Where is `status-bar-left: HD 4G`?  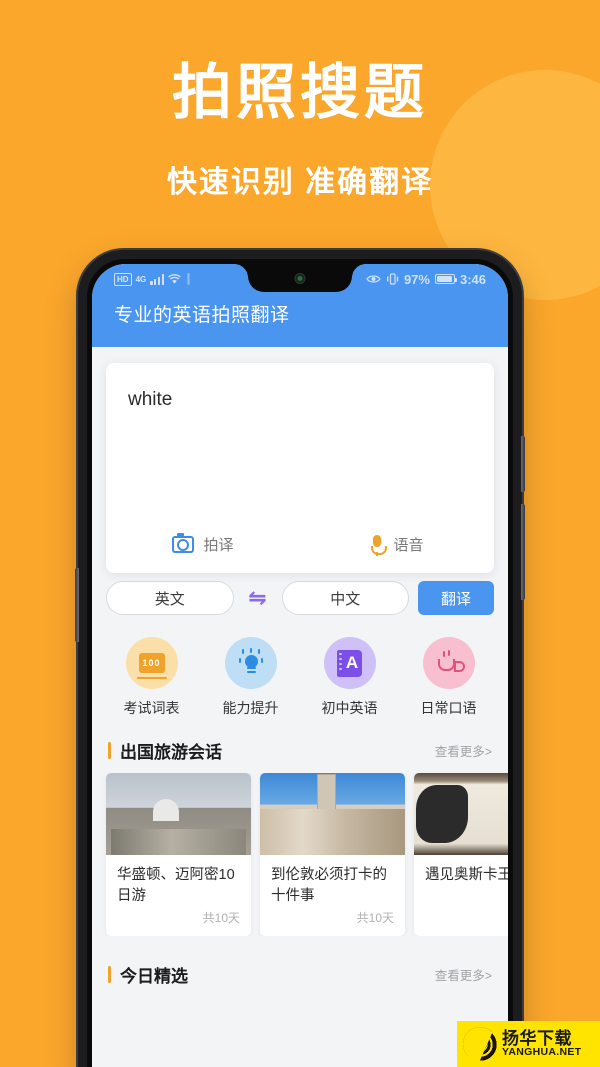
status-bar-left: HD 4G is located at coordinates (150, 279).